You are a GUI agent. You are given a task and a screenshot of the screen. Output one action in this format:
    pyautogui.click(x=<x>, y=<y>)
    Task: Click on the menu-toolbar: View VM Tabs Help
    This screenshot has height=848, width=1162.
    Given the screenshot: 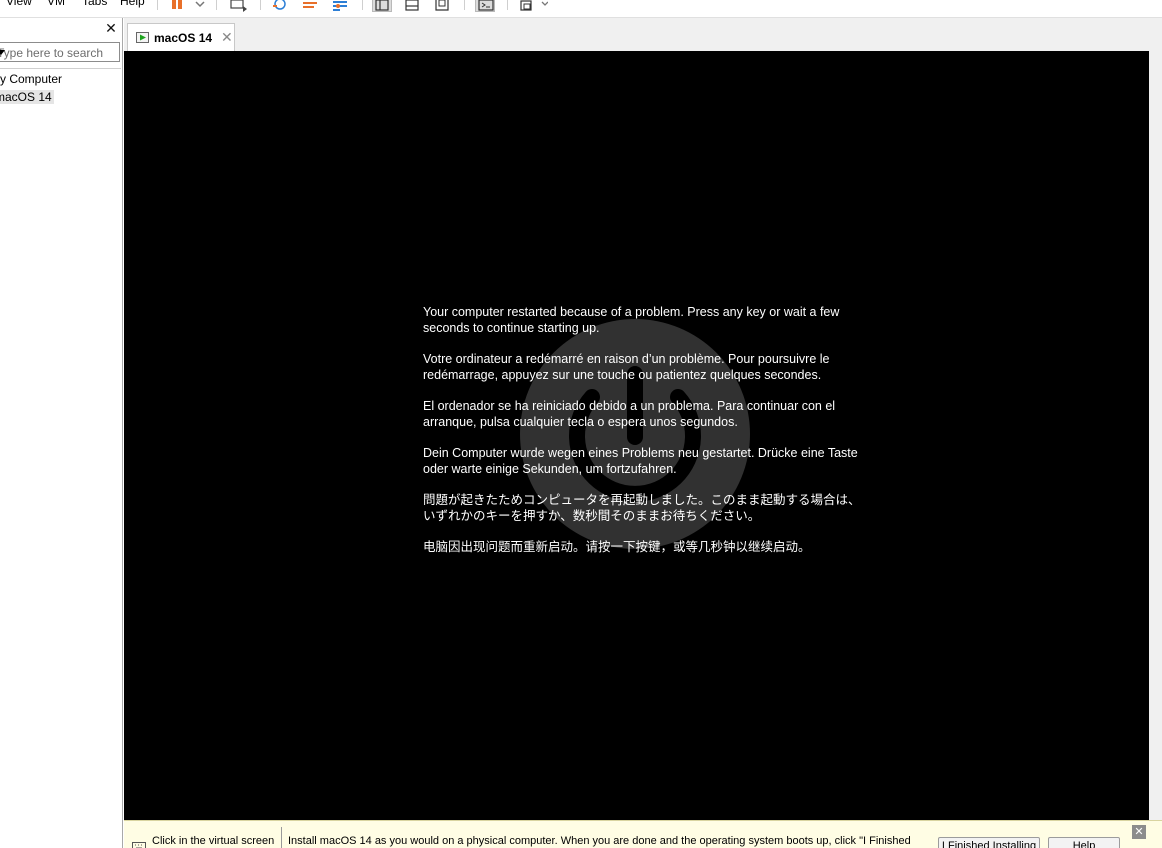 What is the action you would take?
    pyautogui.click(x=581, y=9)
    